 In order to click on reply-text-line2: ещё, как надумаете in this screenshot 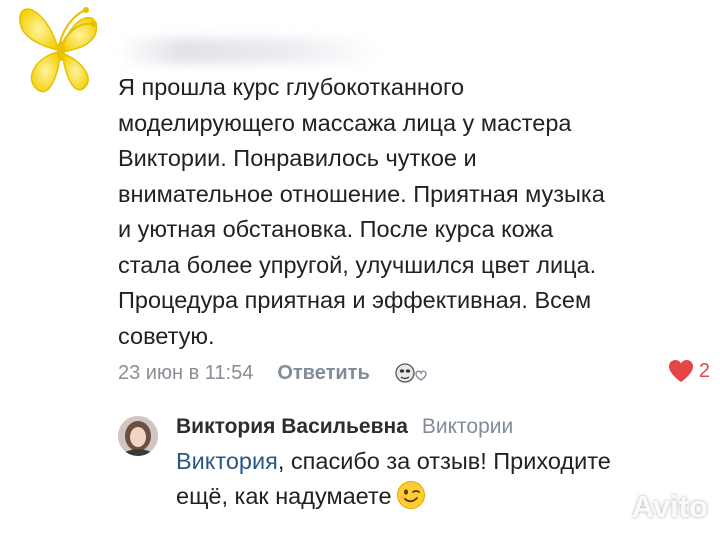, I will do `click(284, 496)`.